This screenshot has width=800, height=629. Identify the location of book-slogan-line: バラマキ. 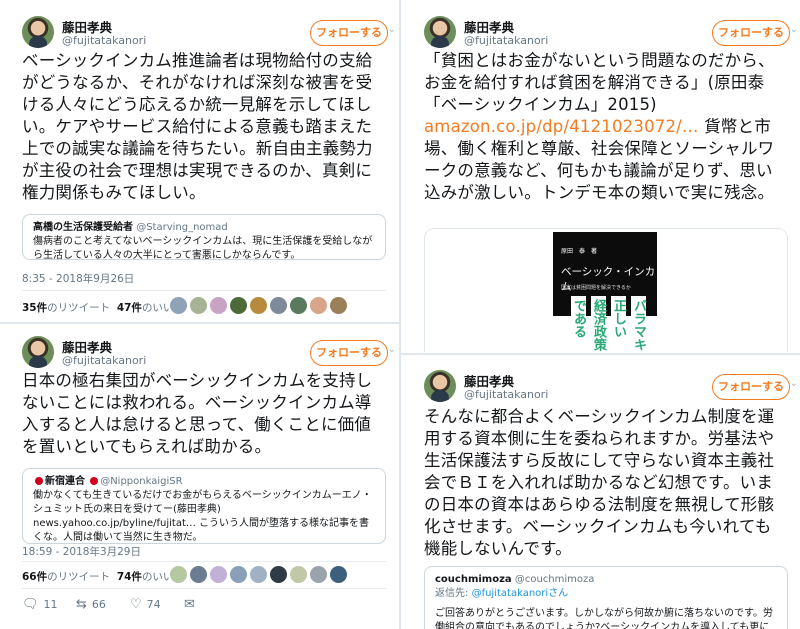
(638, 323).